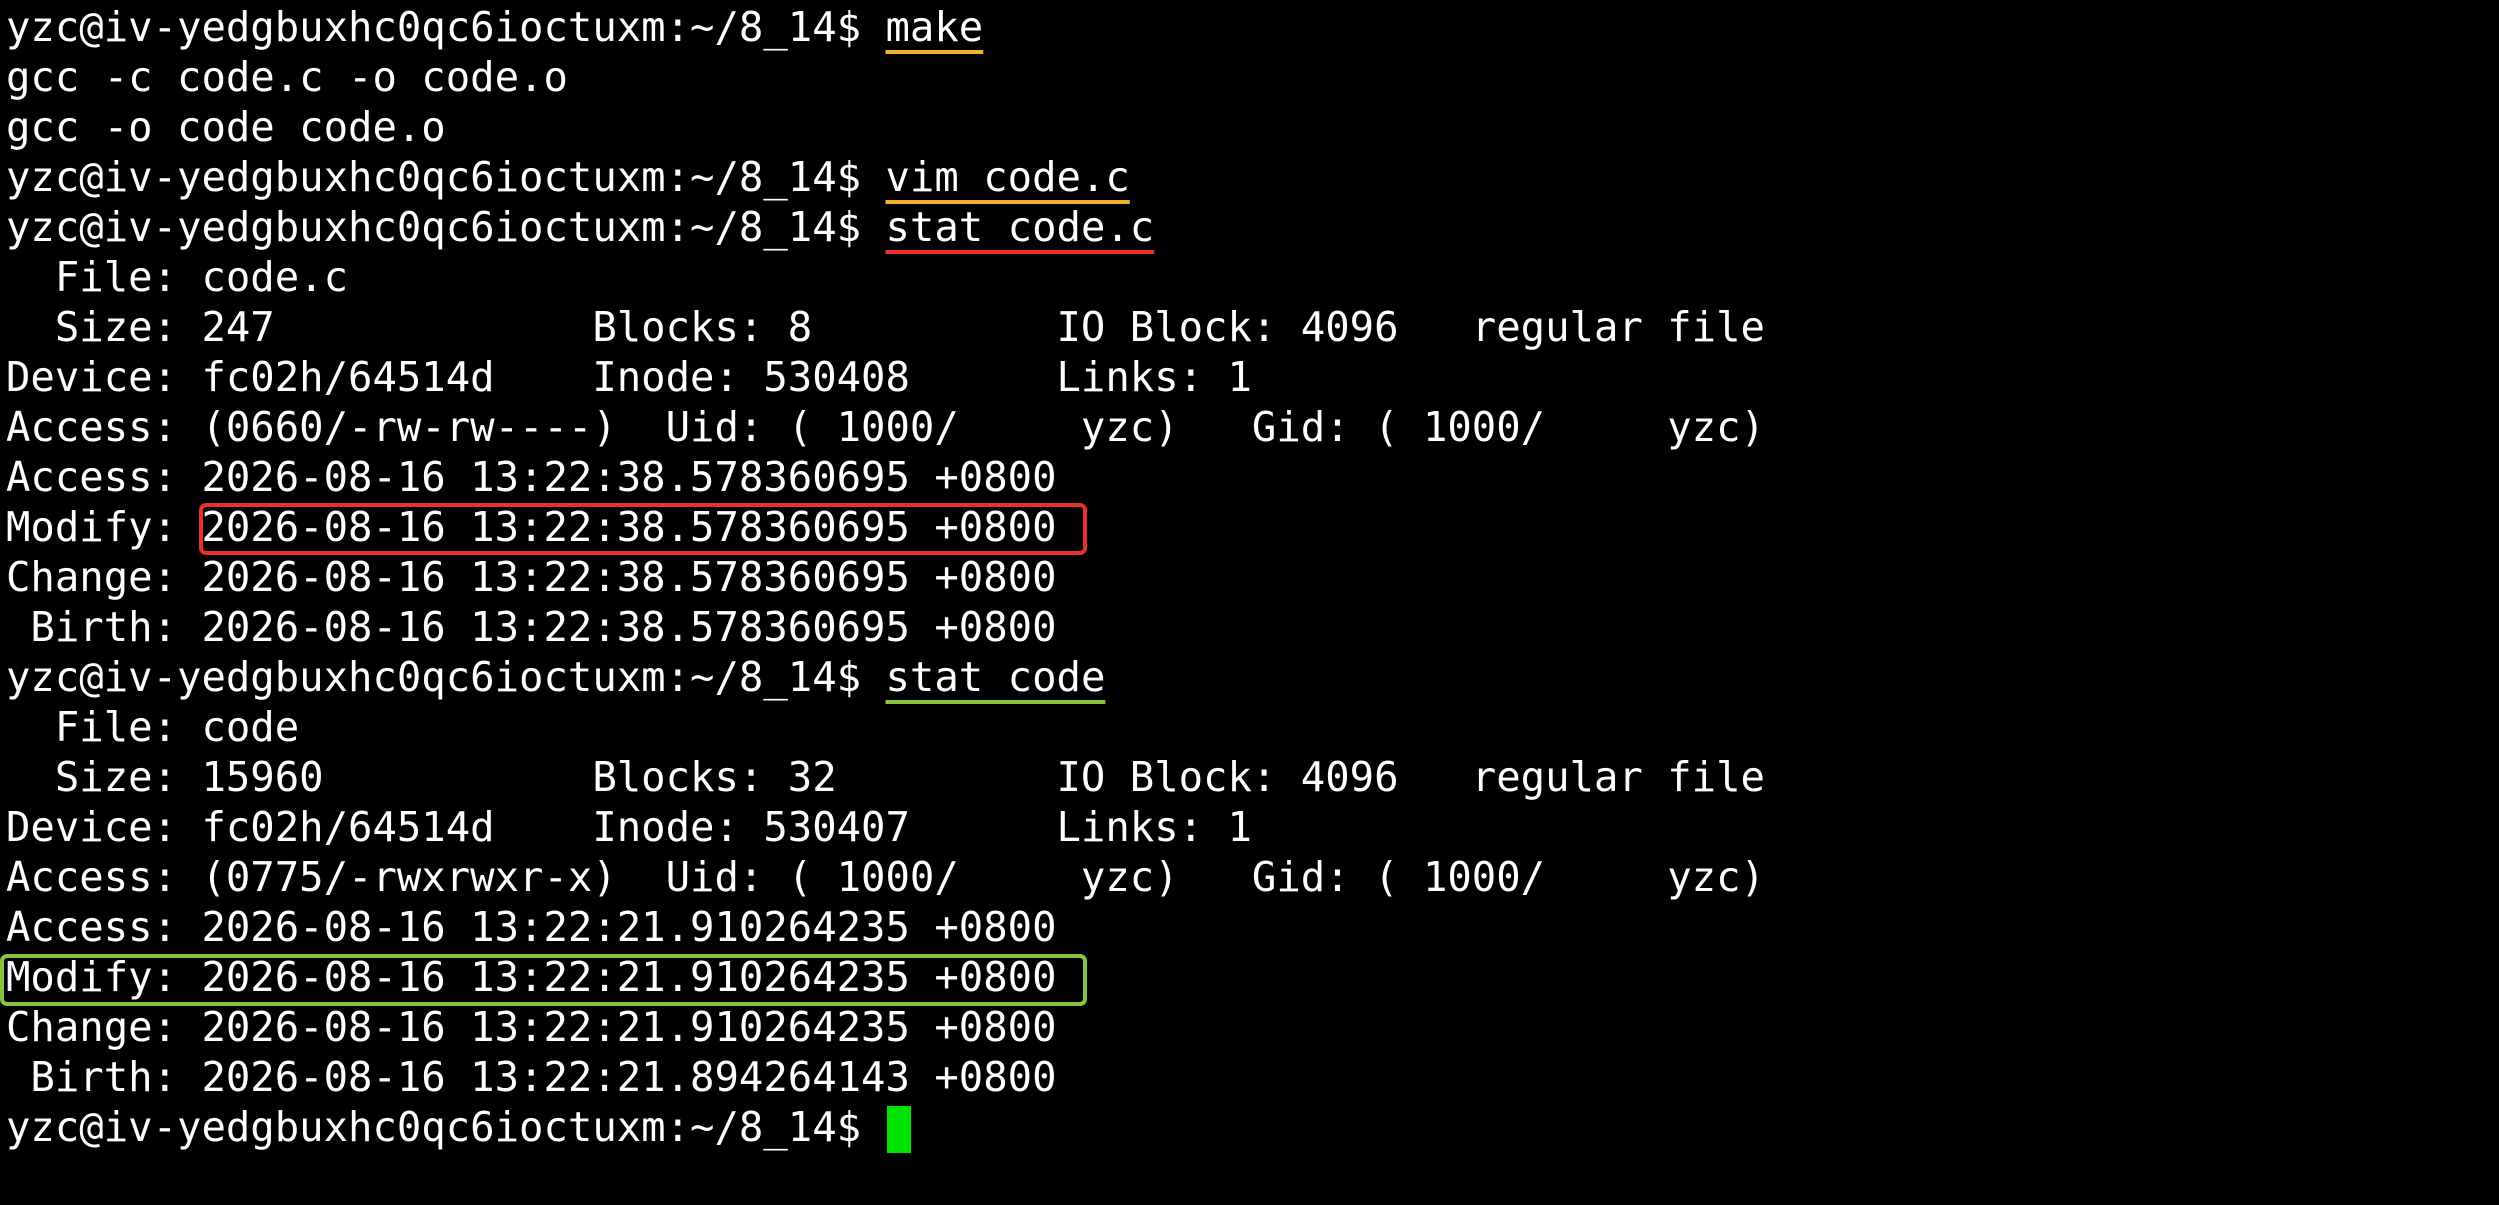 The height and width of the screenshot is (1205, 2499). What do you see at coordinates (995, 677) in the screenshot?
I see `command-stat-binary: stat code` at bounding box center [995, 677].